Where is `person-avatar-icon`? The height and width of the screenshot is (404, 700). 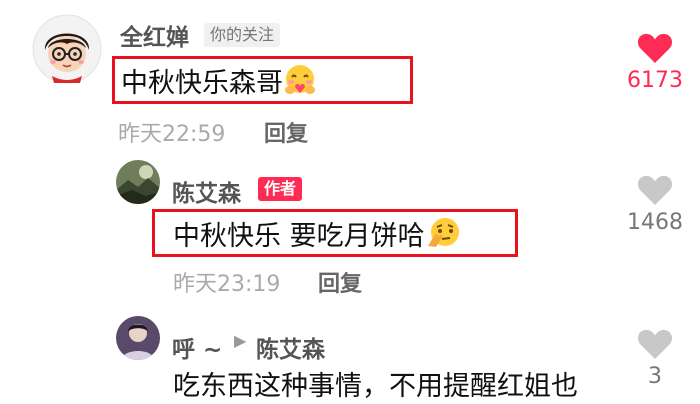 person-avatar-icon is located at coordinates (138, 338).